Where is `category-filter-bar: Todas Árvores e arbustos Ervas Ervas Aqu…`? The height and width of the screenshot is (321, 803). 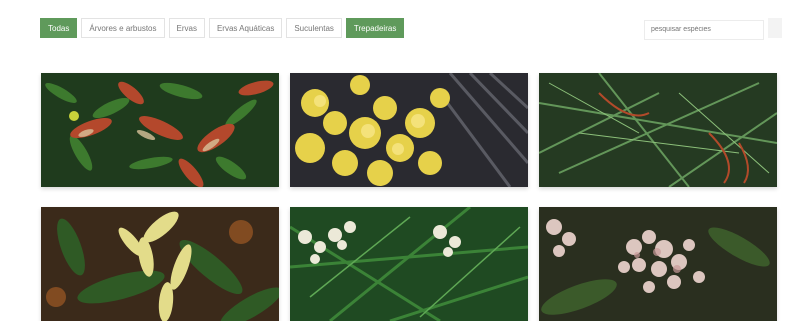 category-filter-bar: Todas Árvores e arbustos Ervas Ervas Aqu… is located at coordinates (222, 28).